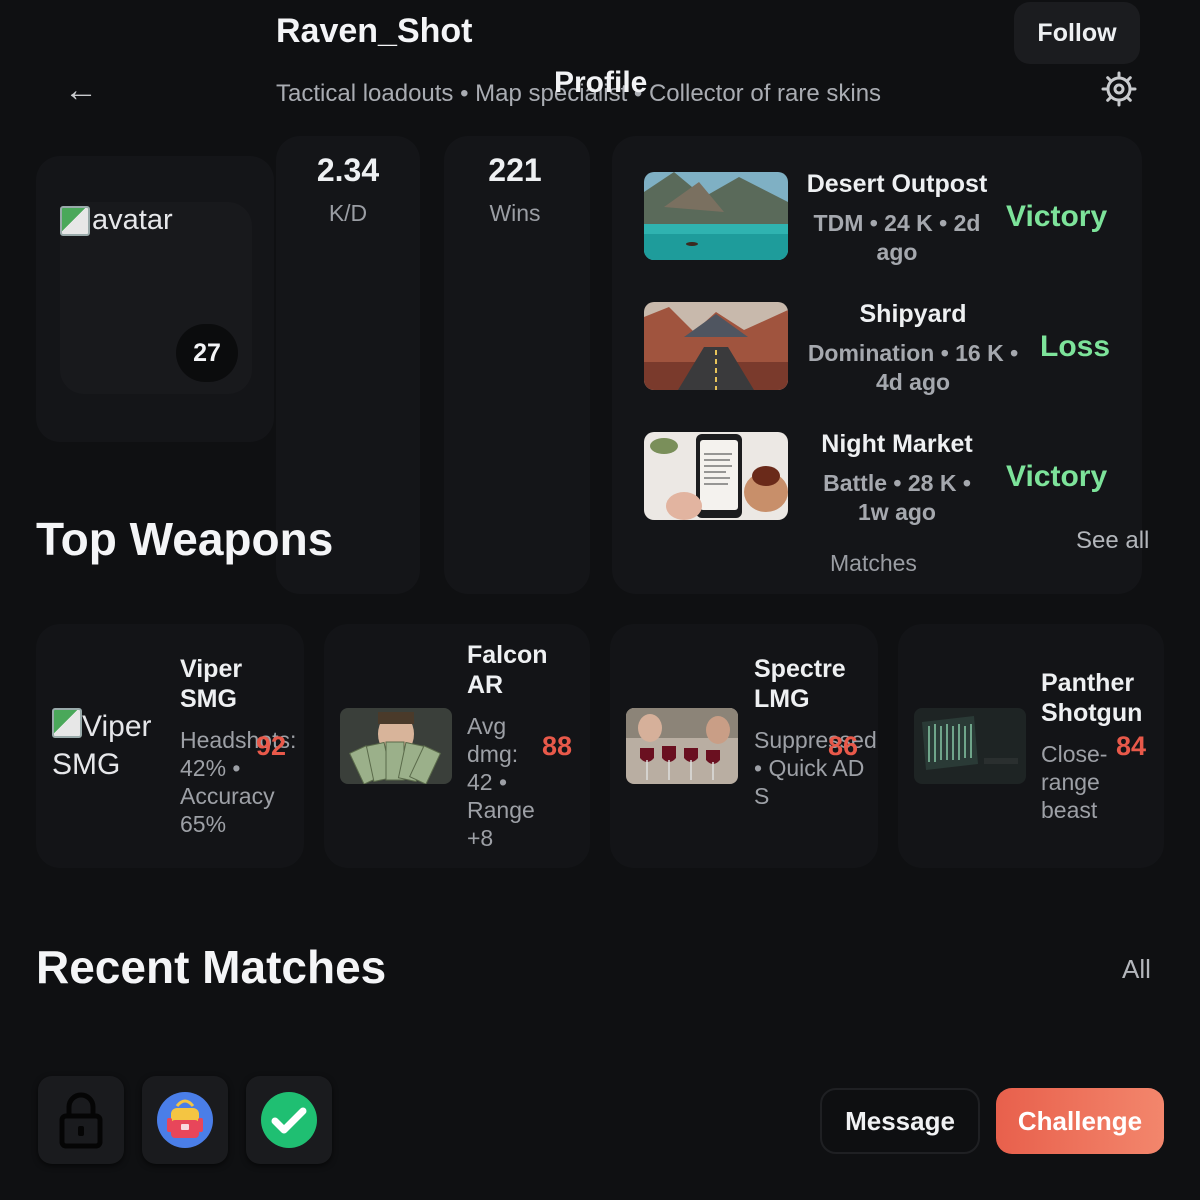 The height and width of the screenshot is (1200, 1200). Describe the element at coordinates (348, 213) in the screenshot. I see `kd-label: K/D` at that location.